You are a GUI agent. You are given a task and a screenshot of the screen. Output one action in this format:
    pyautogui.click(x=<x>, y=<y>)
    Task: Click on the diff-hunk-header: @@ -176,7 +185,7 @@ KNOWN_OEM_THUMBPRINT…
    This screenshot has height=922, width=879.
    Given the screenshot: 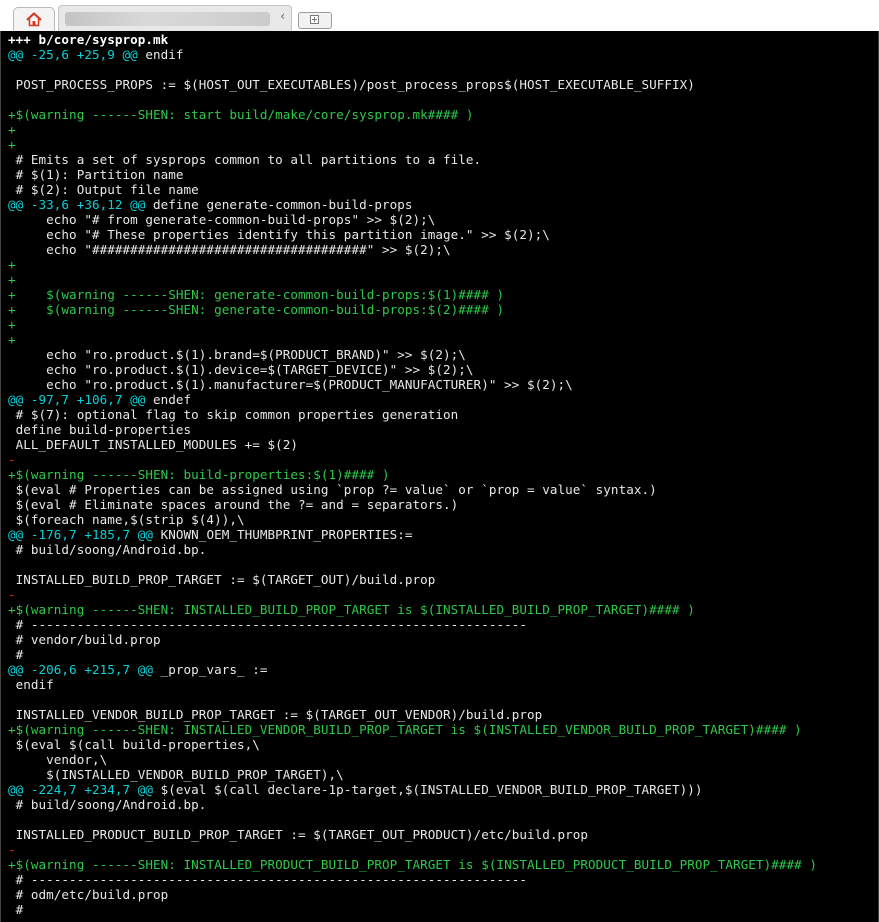 What is the action you would take?
    pyautogui.click(x=210, y=534)
    